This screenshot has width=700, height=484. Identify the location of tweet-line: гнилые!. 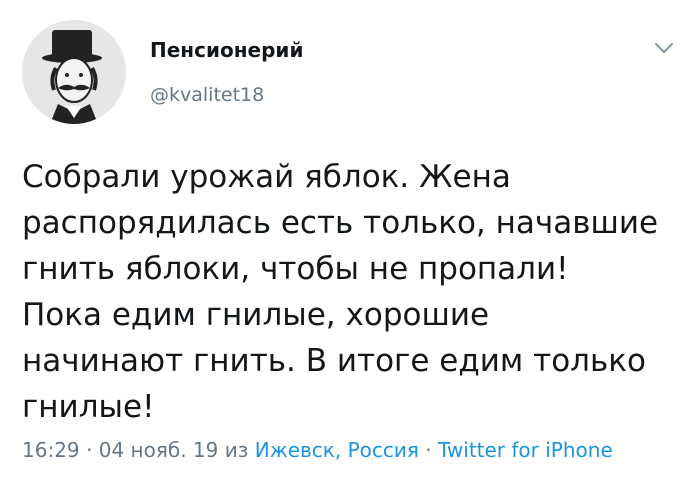
(88, 407).